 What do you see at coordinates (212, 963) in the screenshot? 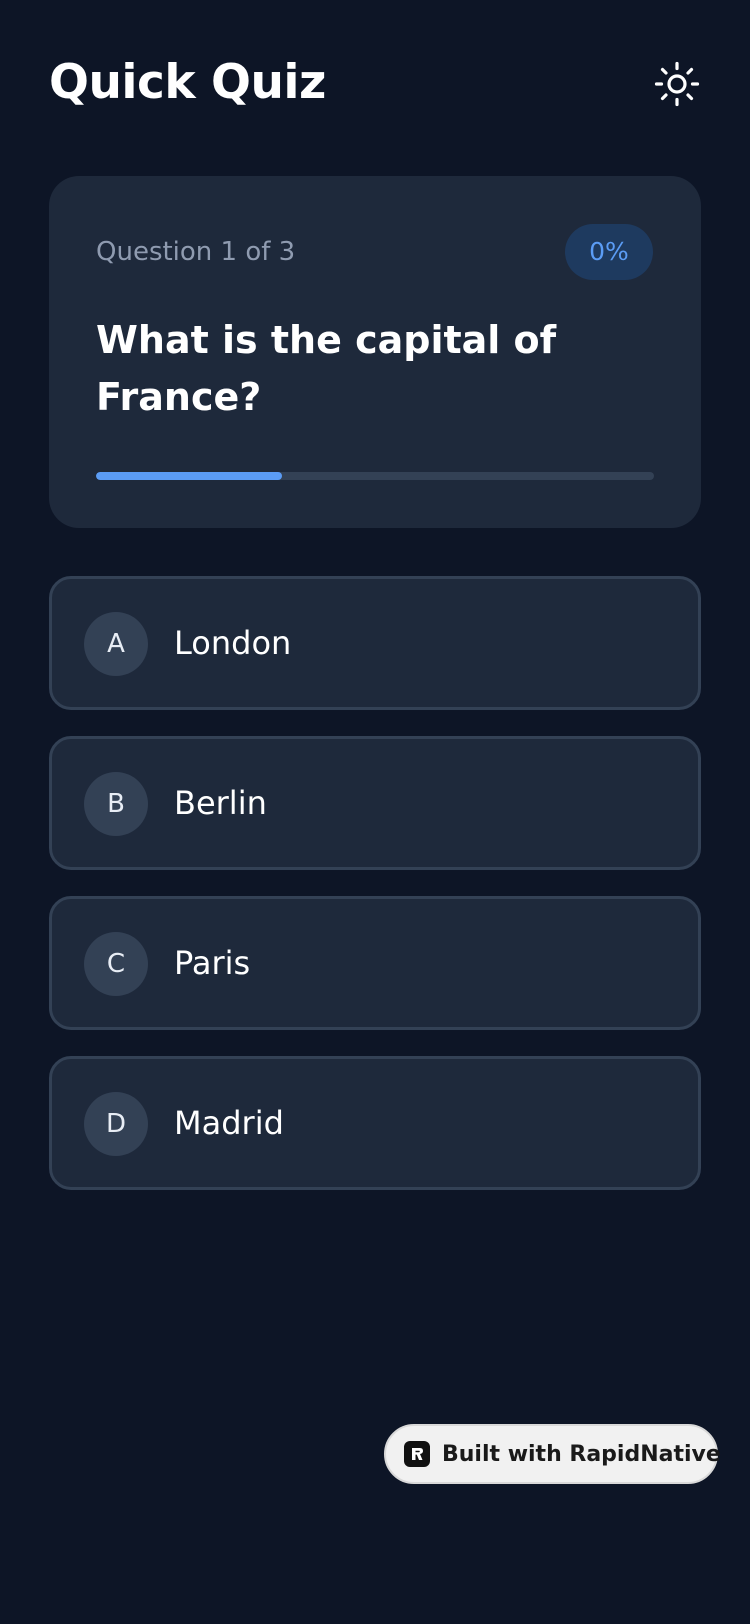
I see `option-label: Paris` at bounding box center [212, 963].